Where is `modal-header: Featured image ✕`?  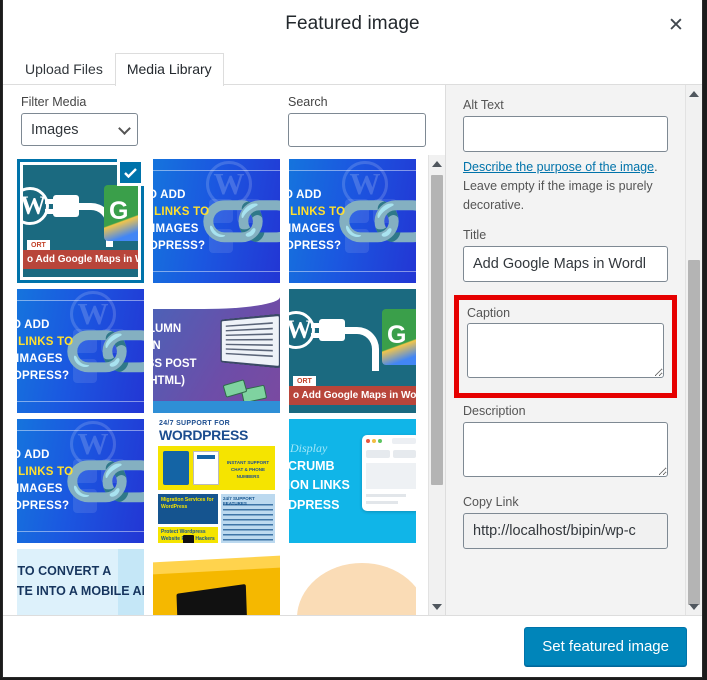
modal-header: Featured image ✕ is located at coordinates (352, 24).